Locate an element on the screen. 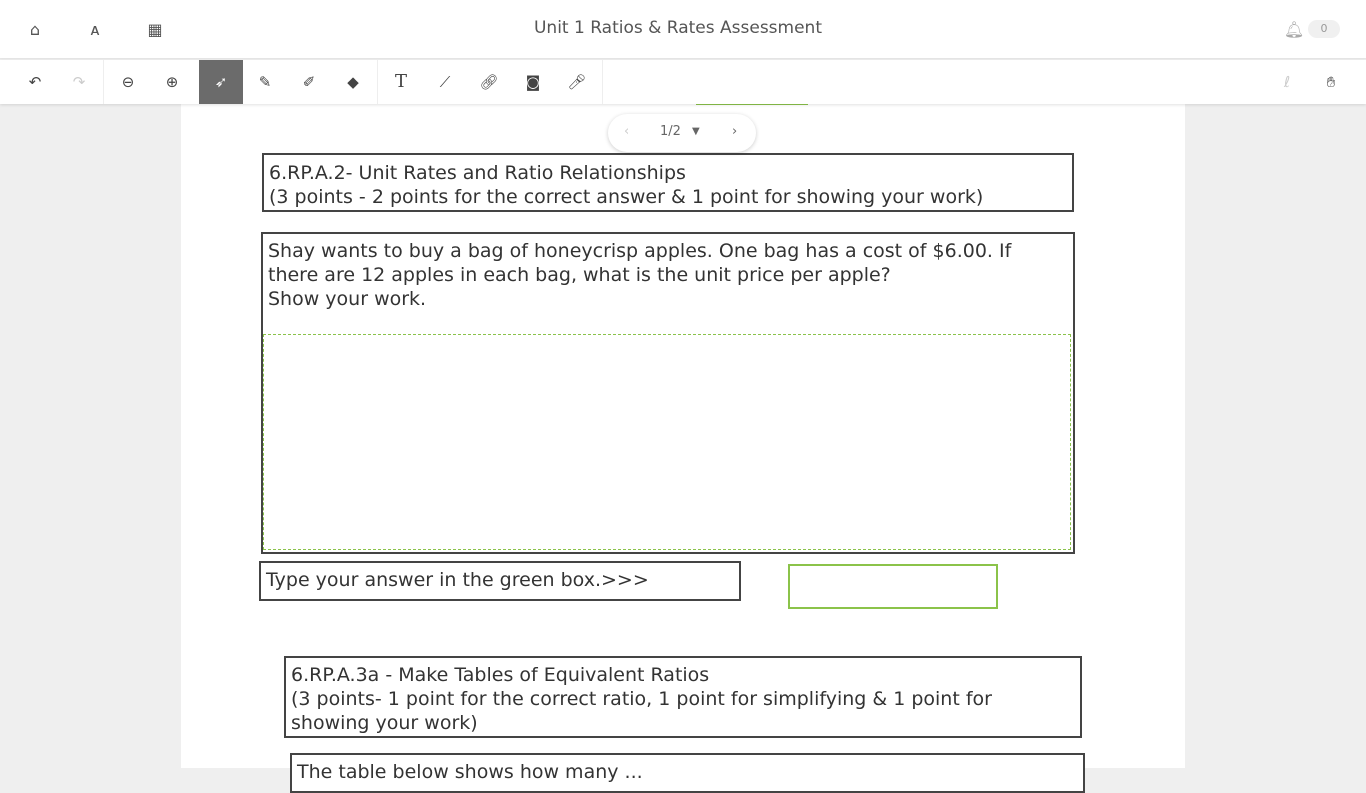 The height and width of the screenshot is (793, 1366). undo-icon: ↶ is located at coordinates (35, 82).